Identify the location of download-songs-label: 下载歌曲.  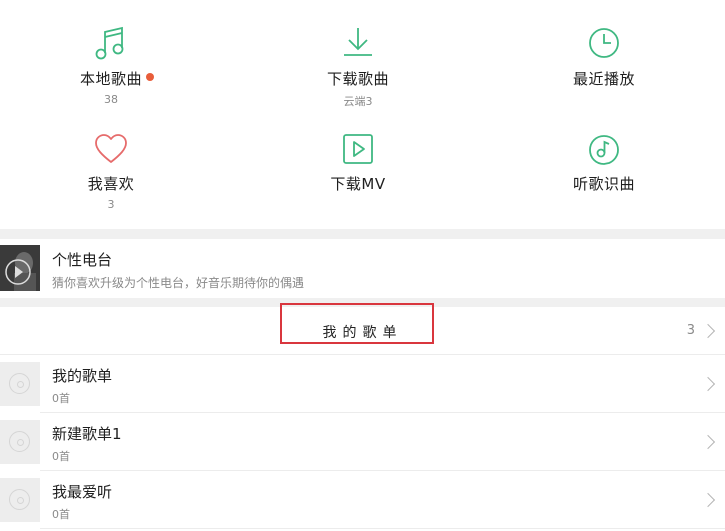
(357, 79).